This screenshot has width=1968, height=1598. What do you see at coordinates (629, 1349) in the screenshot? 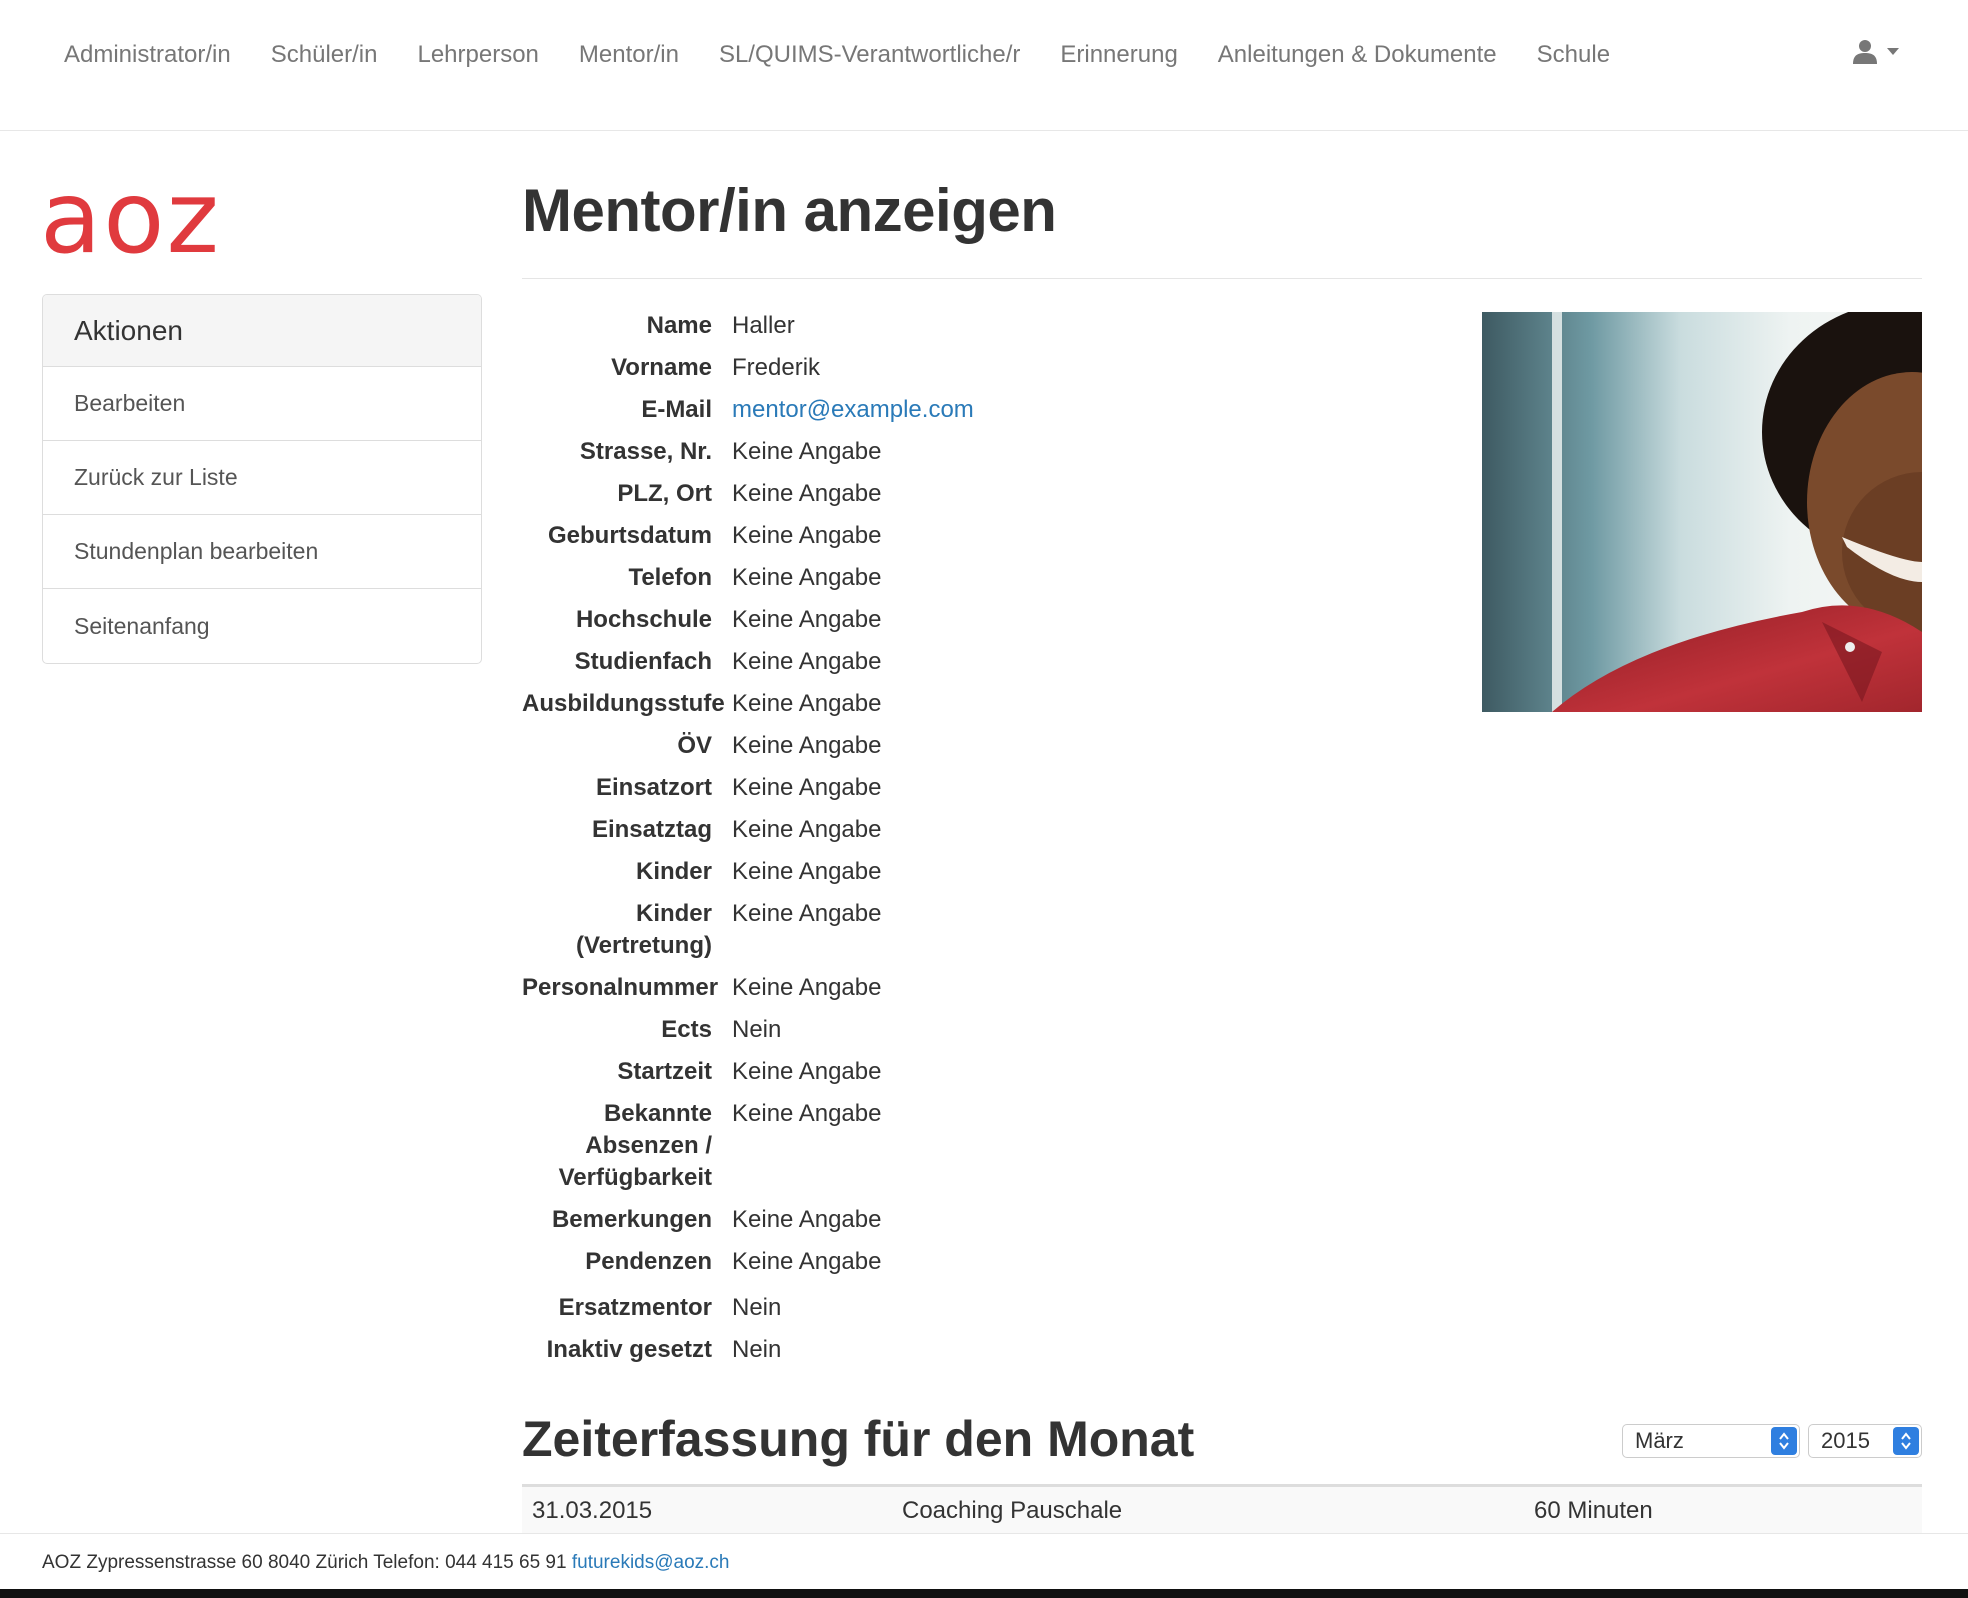
I see `detail-label: Inaktiv gesetzt` at bounding box center [629, 1349].